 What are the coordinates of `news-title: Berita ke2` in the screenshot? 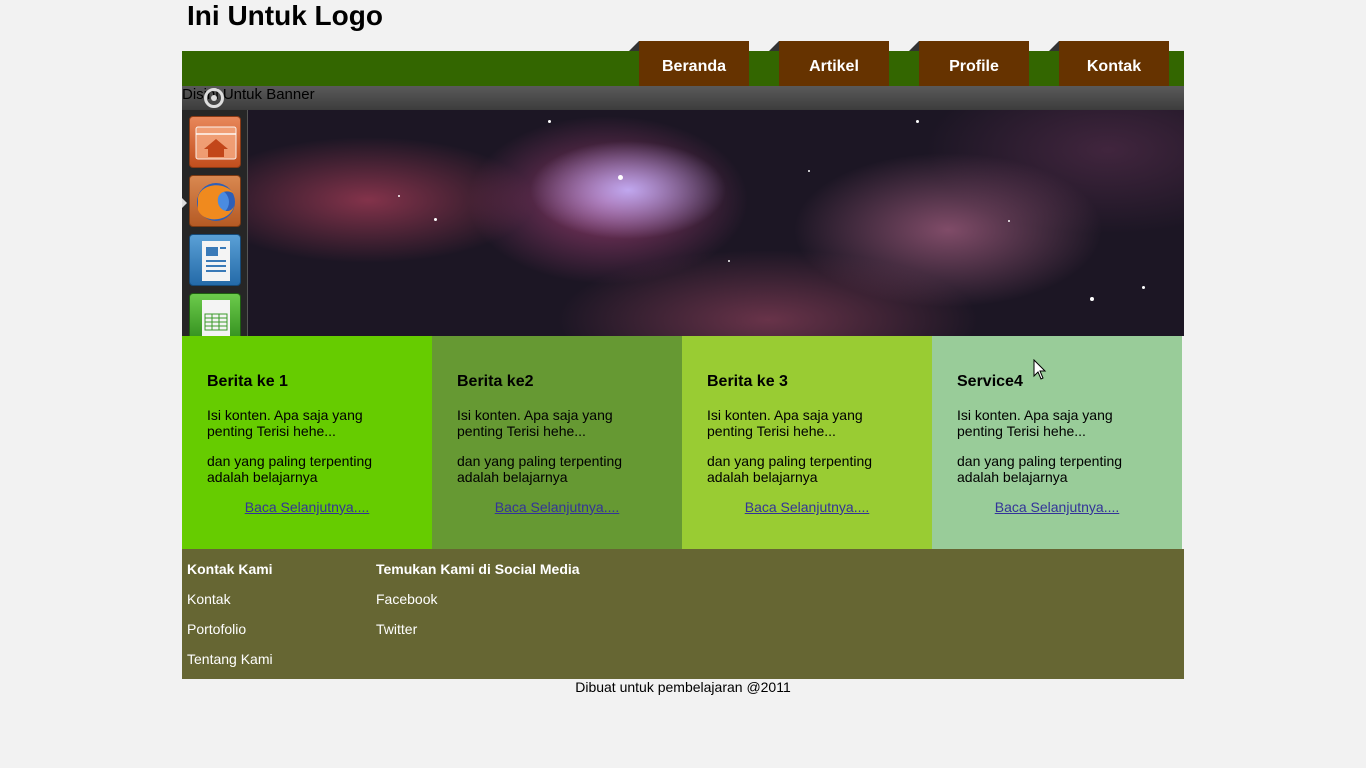 It's located at (495, 381).